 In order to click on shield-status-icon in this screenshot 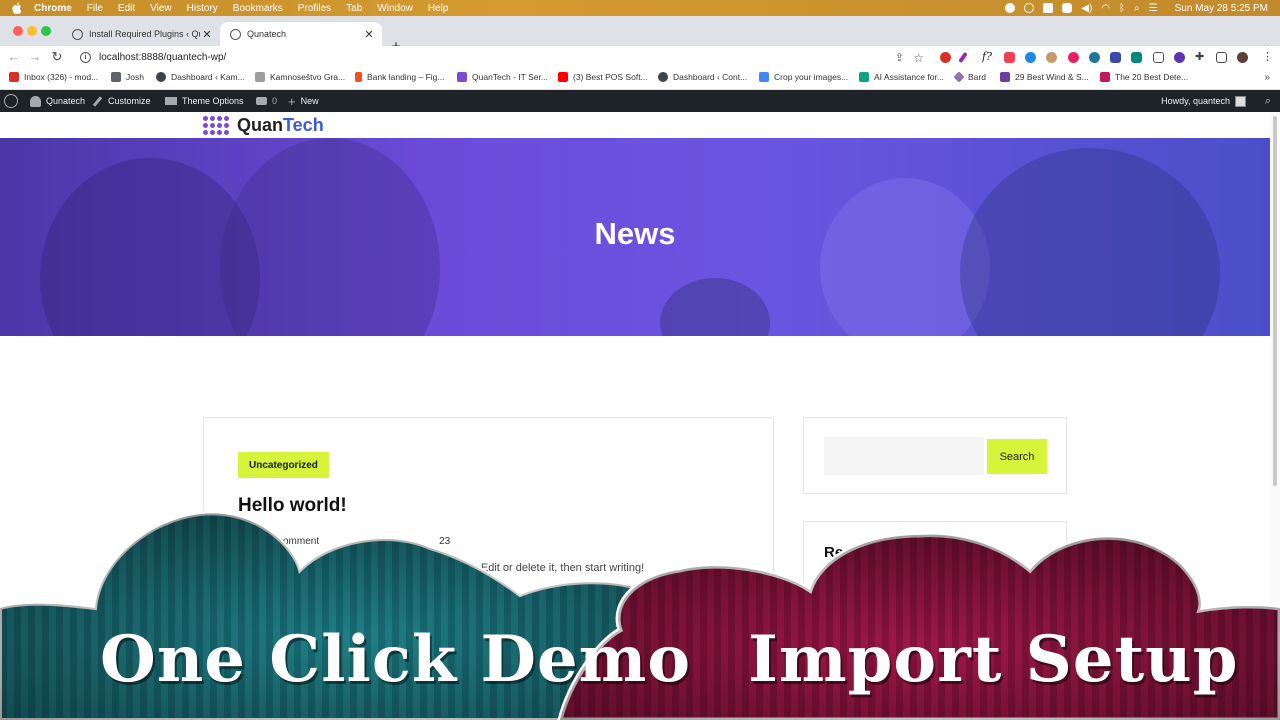, I will do `click(1048, 8)`.